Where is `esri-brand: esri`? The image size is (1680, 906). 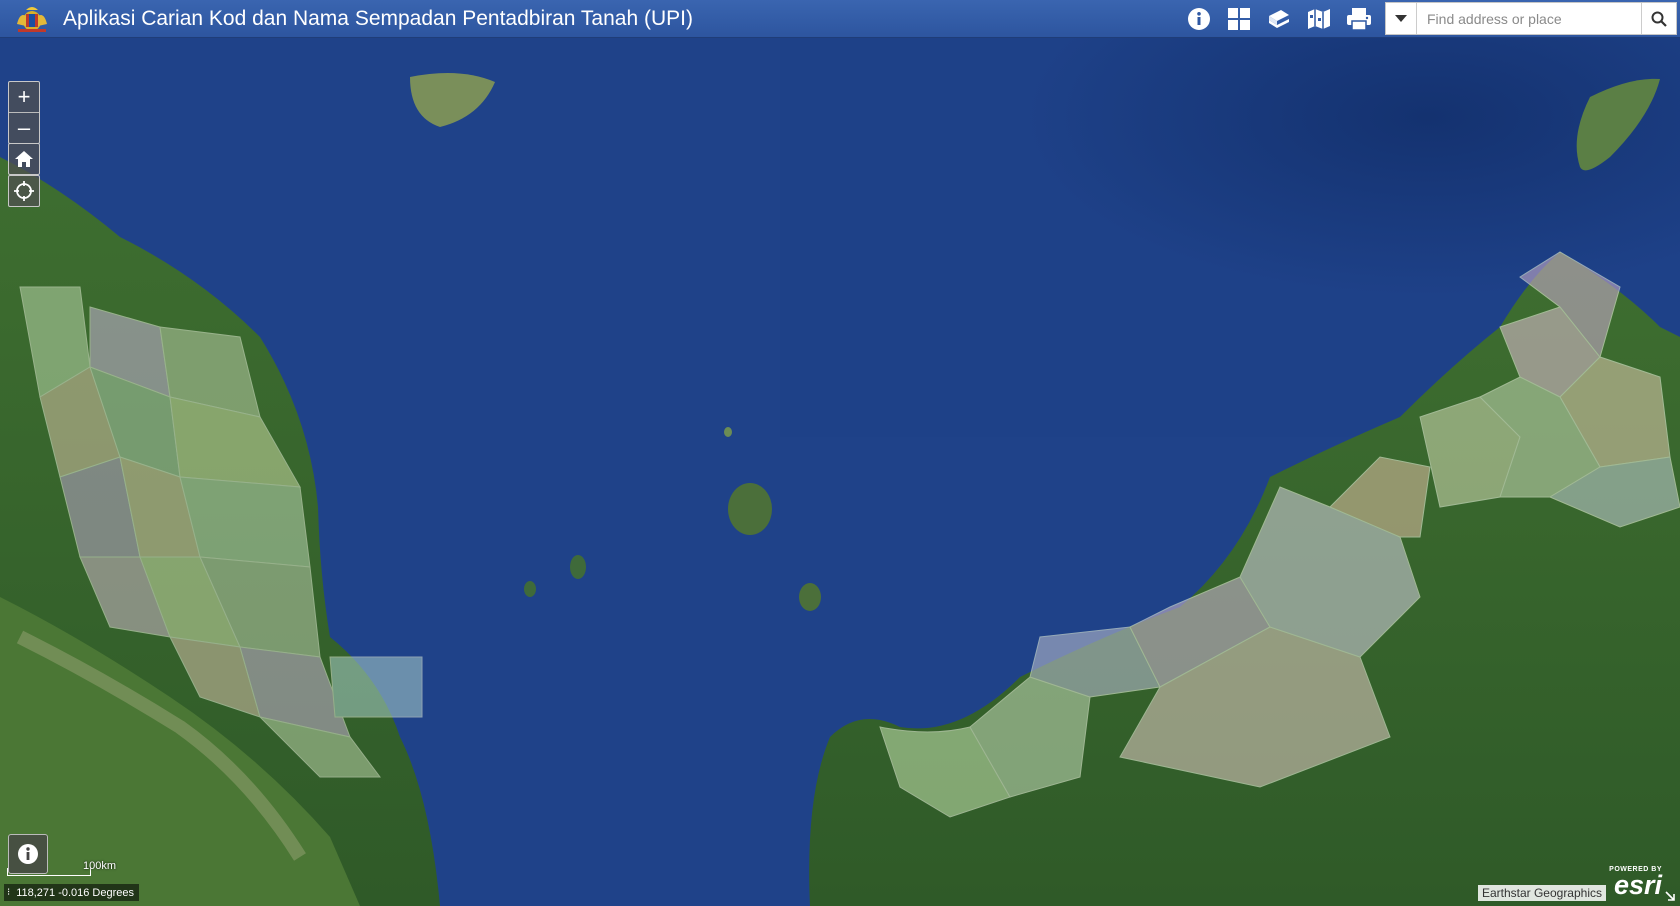 esri-brand: esri is located at coordinates (1637, 885).